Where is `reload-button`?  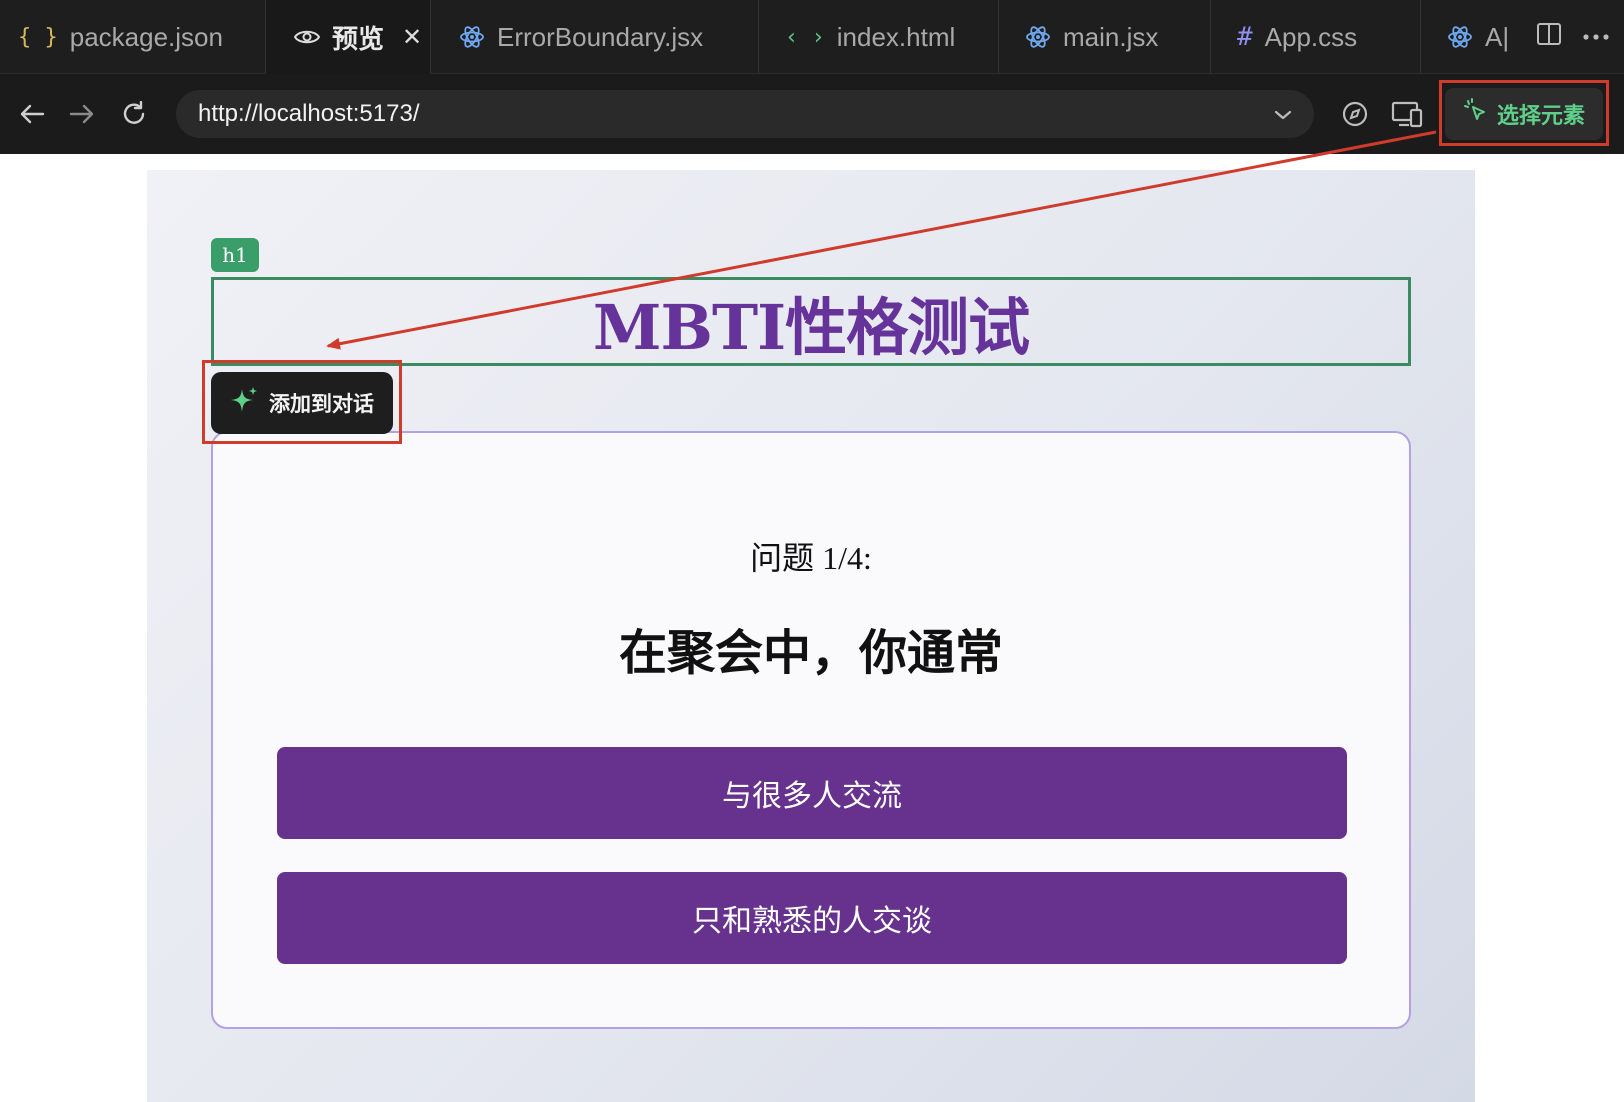 reload-button is located at coordinates (134, 114).